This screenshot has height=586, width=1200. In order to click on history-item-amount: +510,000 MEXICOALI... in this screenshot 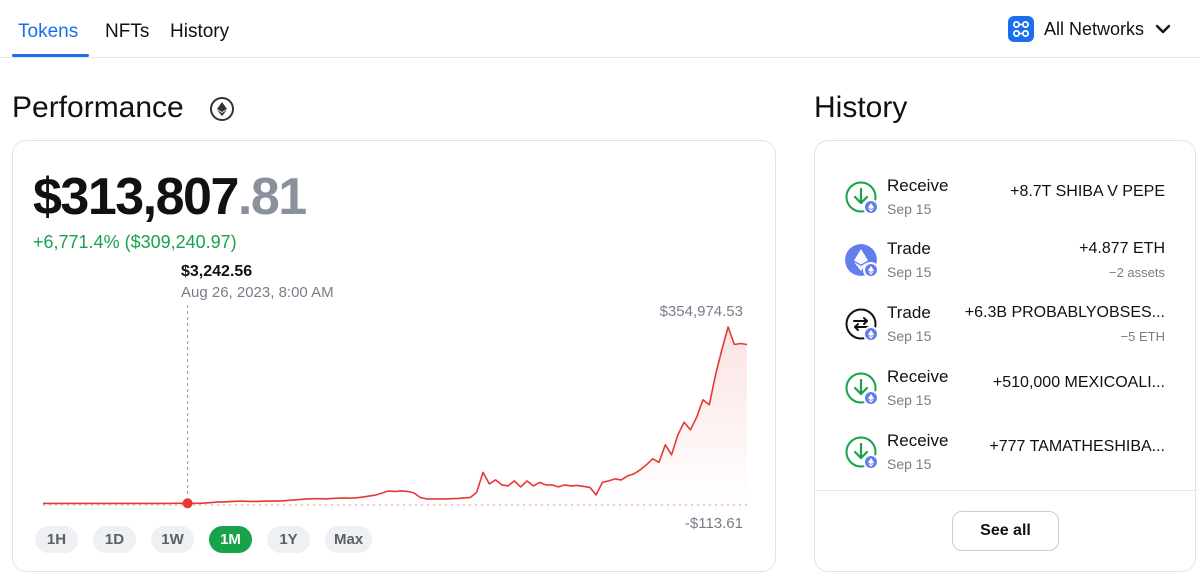, I will do `click(1078, 382)`.